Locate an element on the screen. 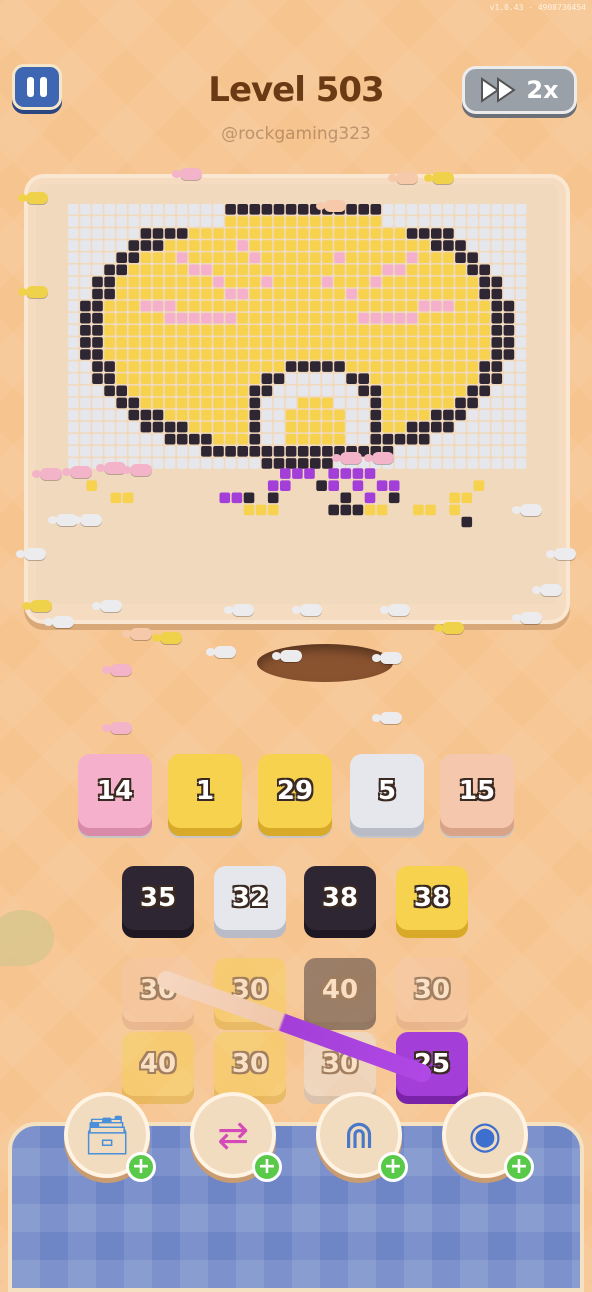  pixel-pink is located at coordinates (230, 318).